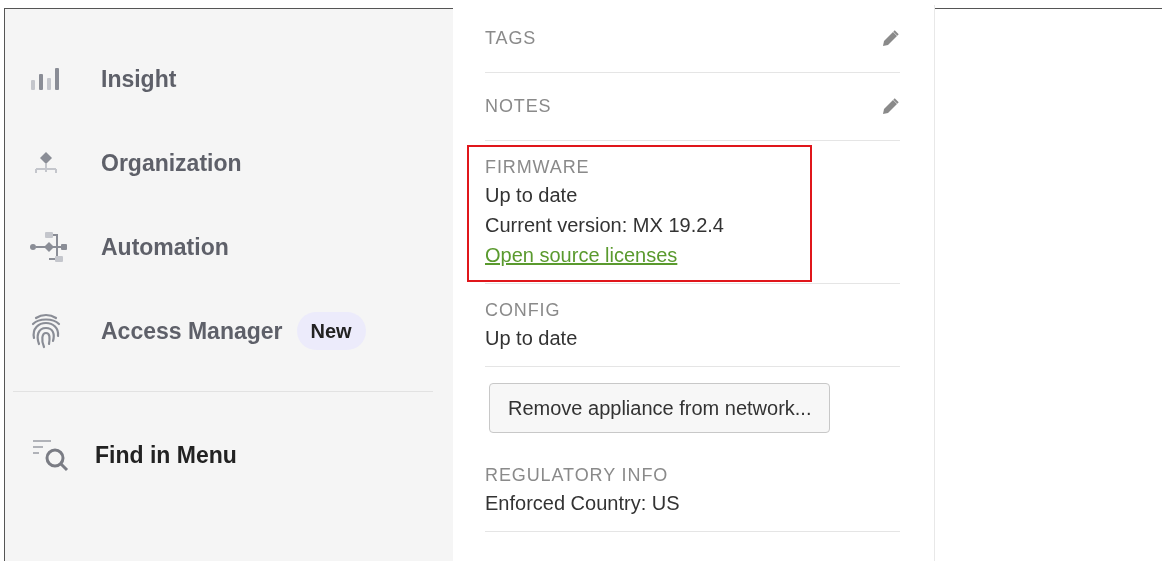 The image size is (1162, 561). Describe the element at coordinates (518, 106) in the screenshot. I see `section-label: NOTES` at that location.